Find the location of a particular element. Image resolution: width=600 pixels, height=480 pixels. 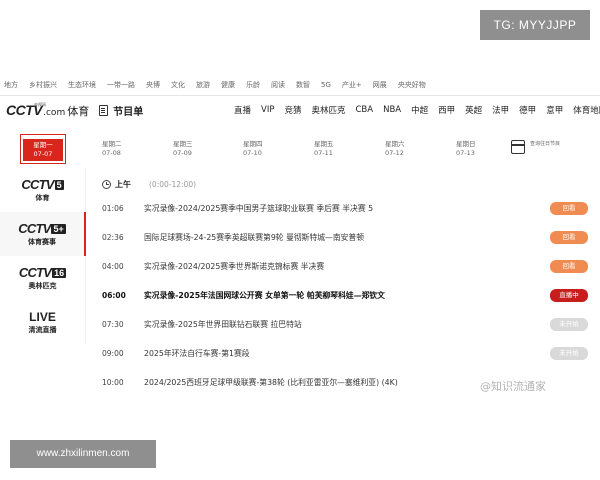

top-nav-item: 乐龄 is located at coordinates (253, 85).